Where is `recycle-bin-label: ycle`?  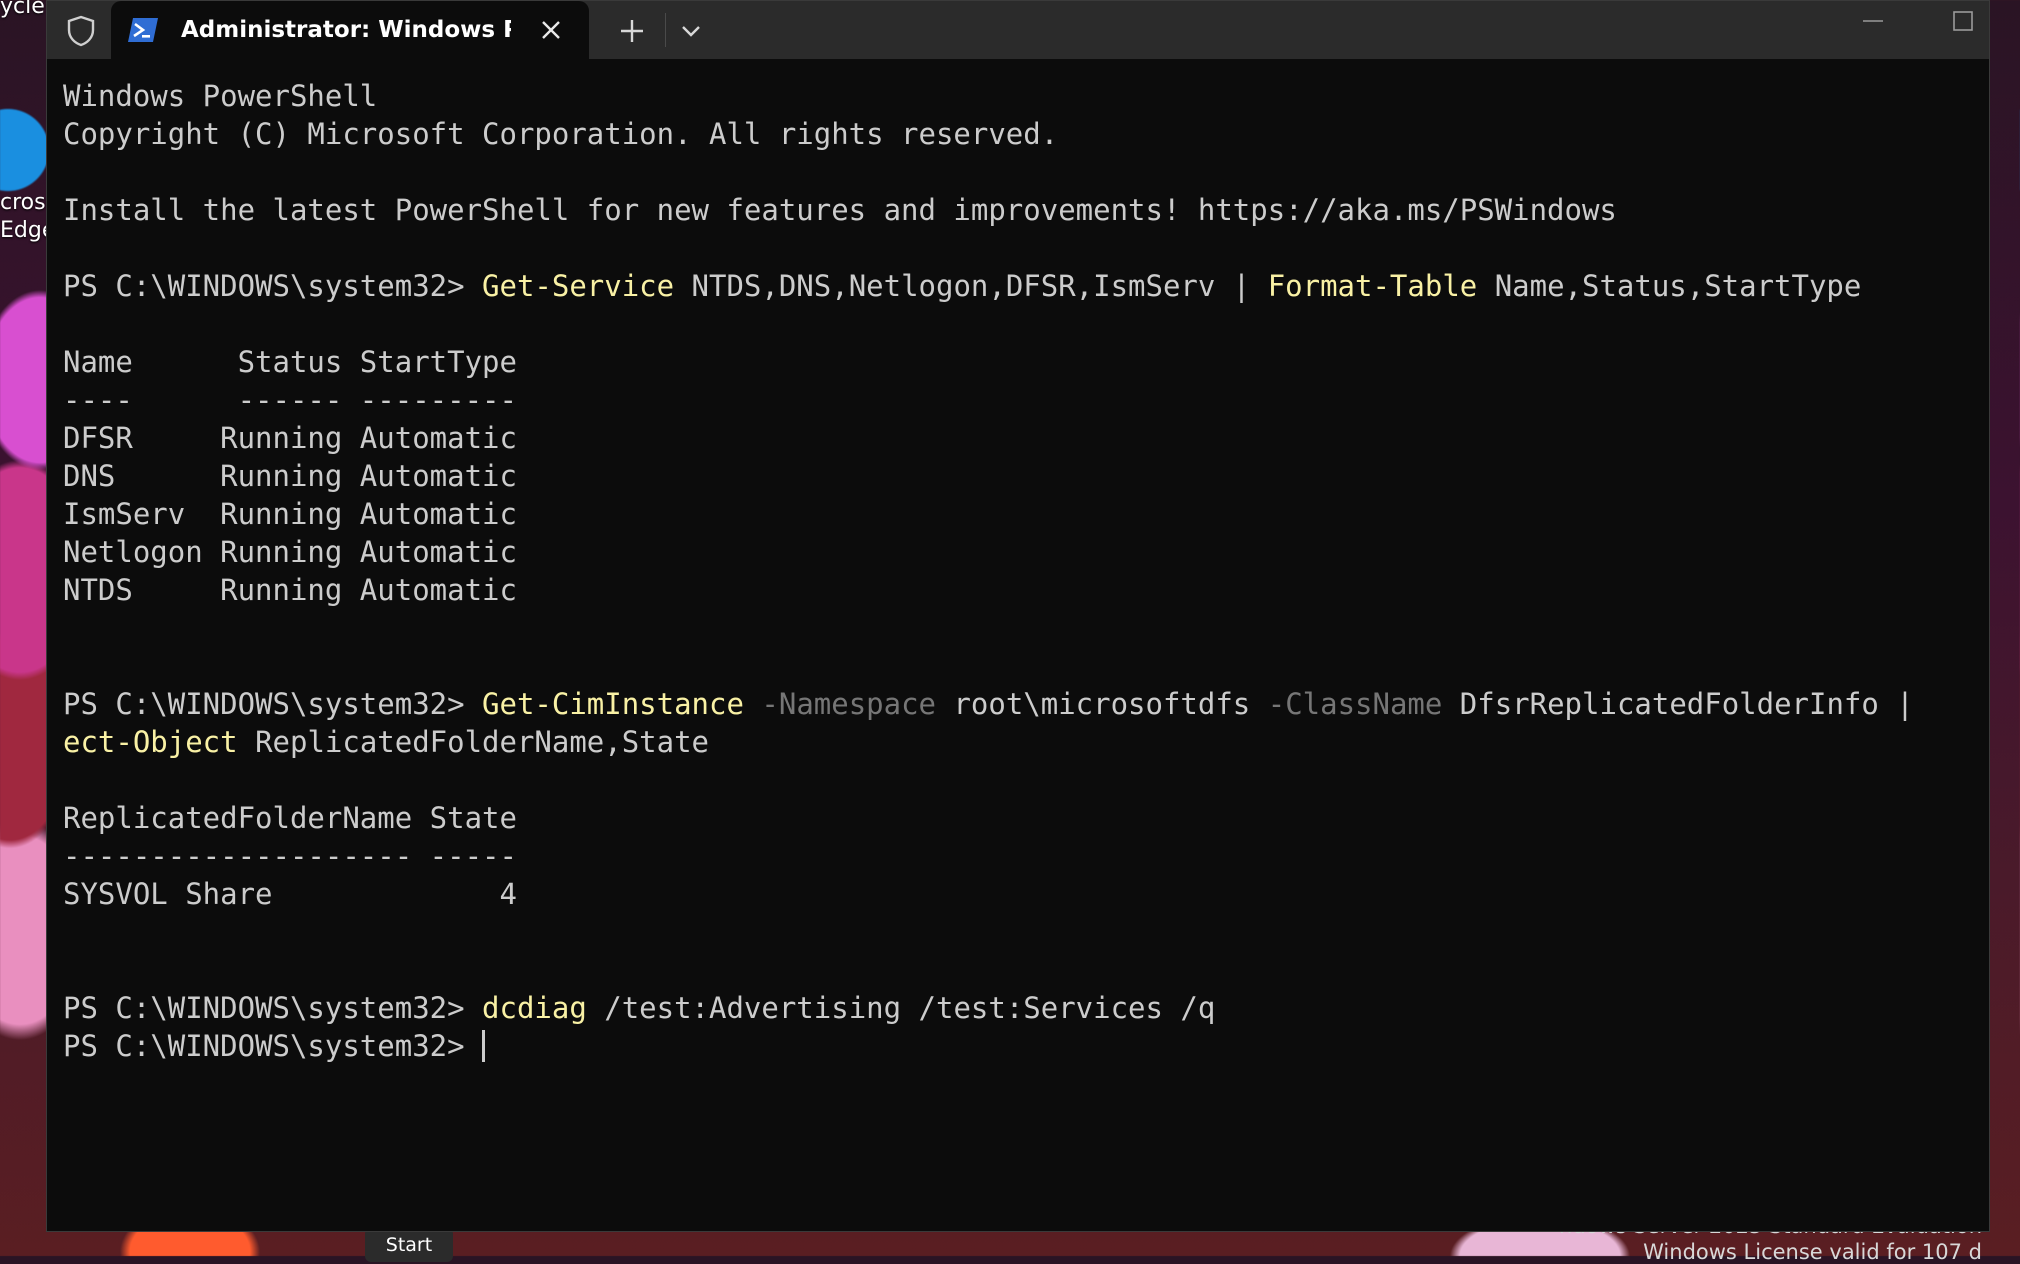 recycle-bin-label: ycle is located at coordinates (22, 9).